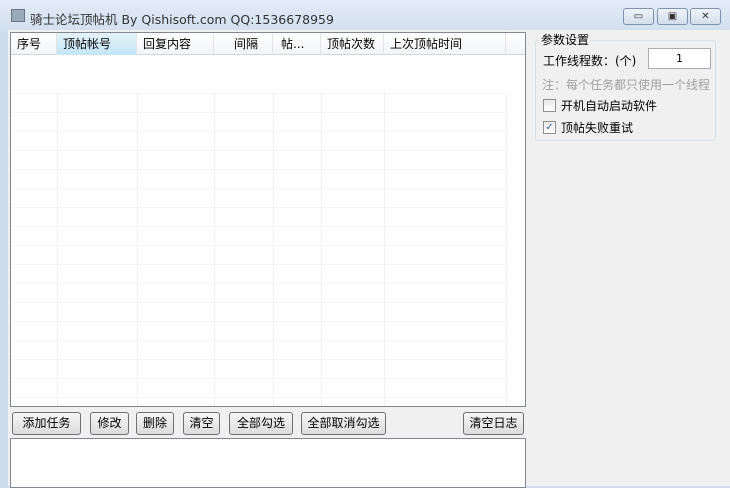 Image resolution: width=730 pixels, height=488 pixels. Describe the element at coordinates (261, 423) in the screenshot. I see `select-all-button: 全部勾选` at that location.